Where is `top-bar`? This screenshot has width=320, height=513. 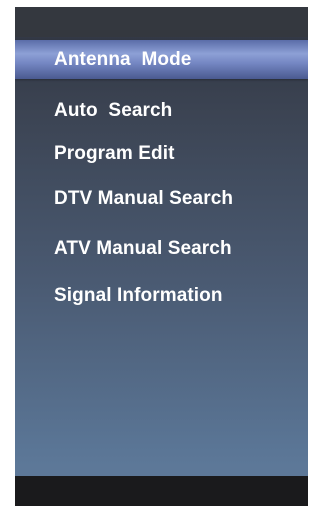 top-bar is located at coordinates (161, 22).